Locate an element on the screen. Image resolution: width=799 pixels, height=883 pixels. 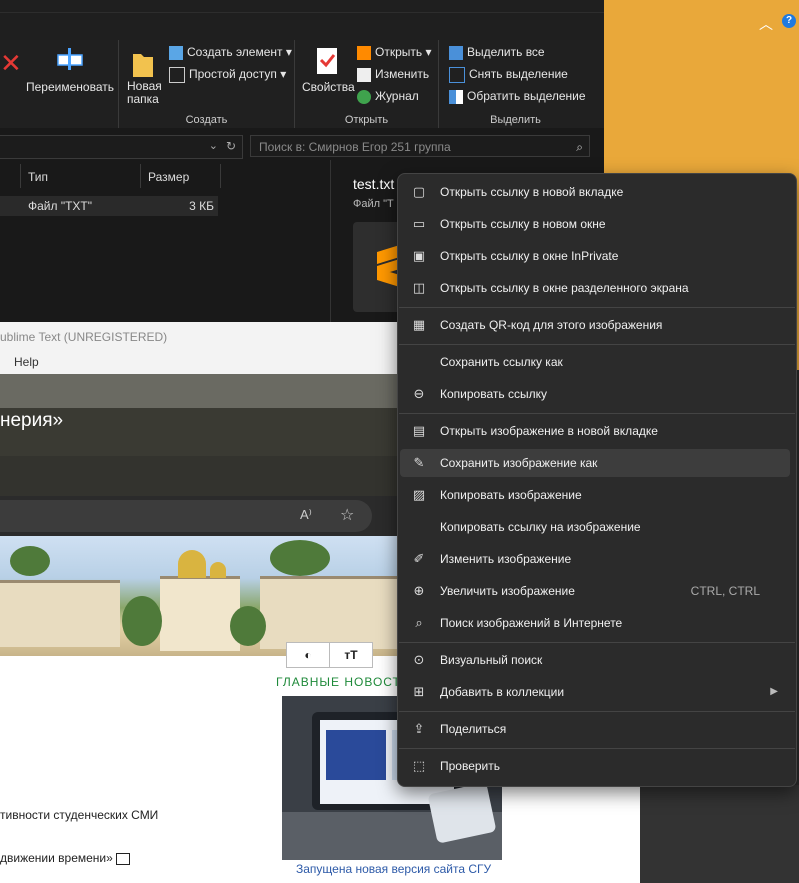
edit-button: Изменить is located at coordinates (393, 74).